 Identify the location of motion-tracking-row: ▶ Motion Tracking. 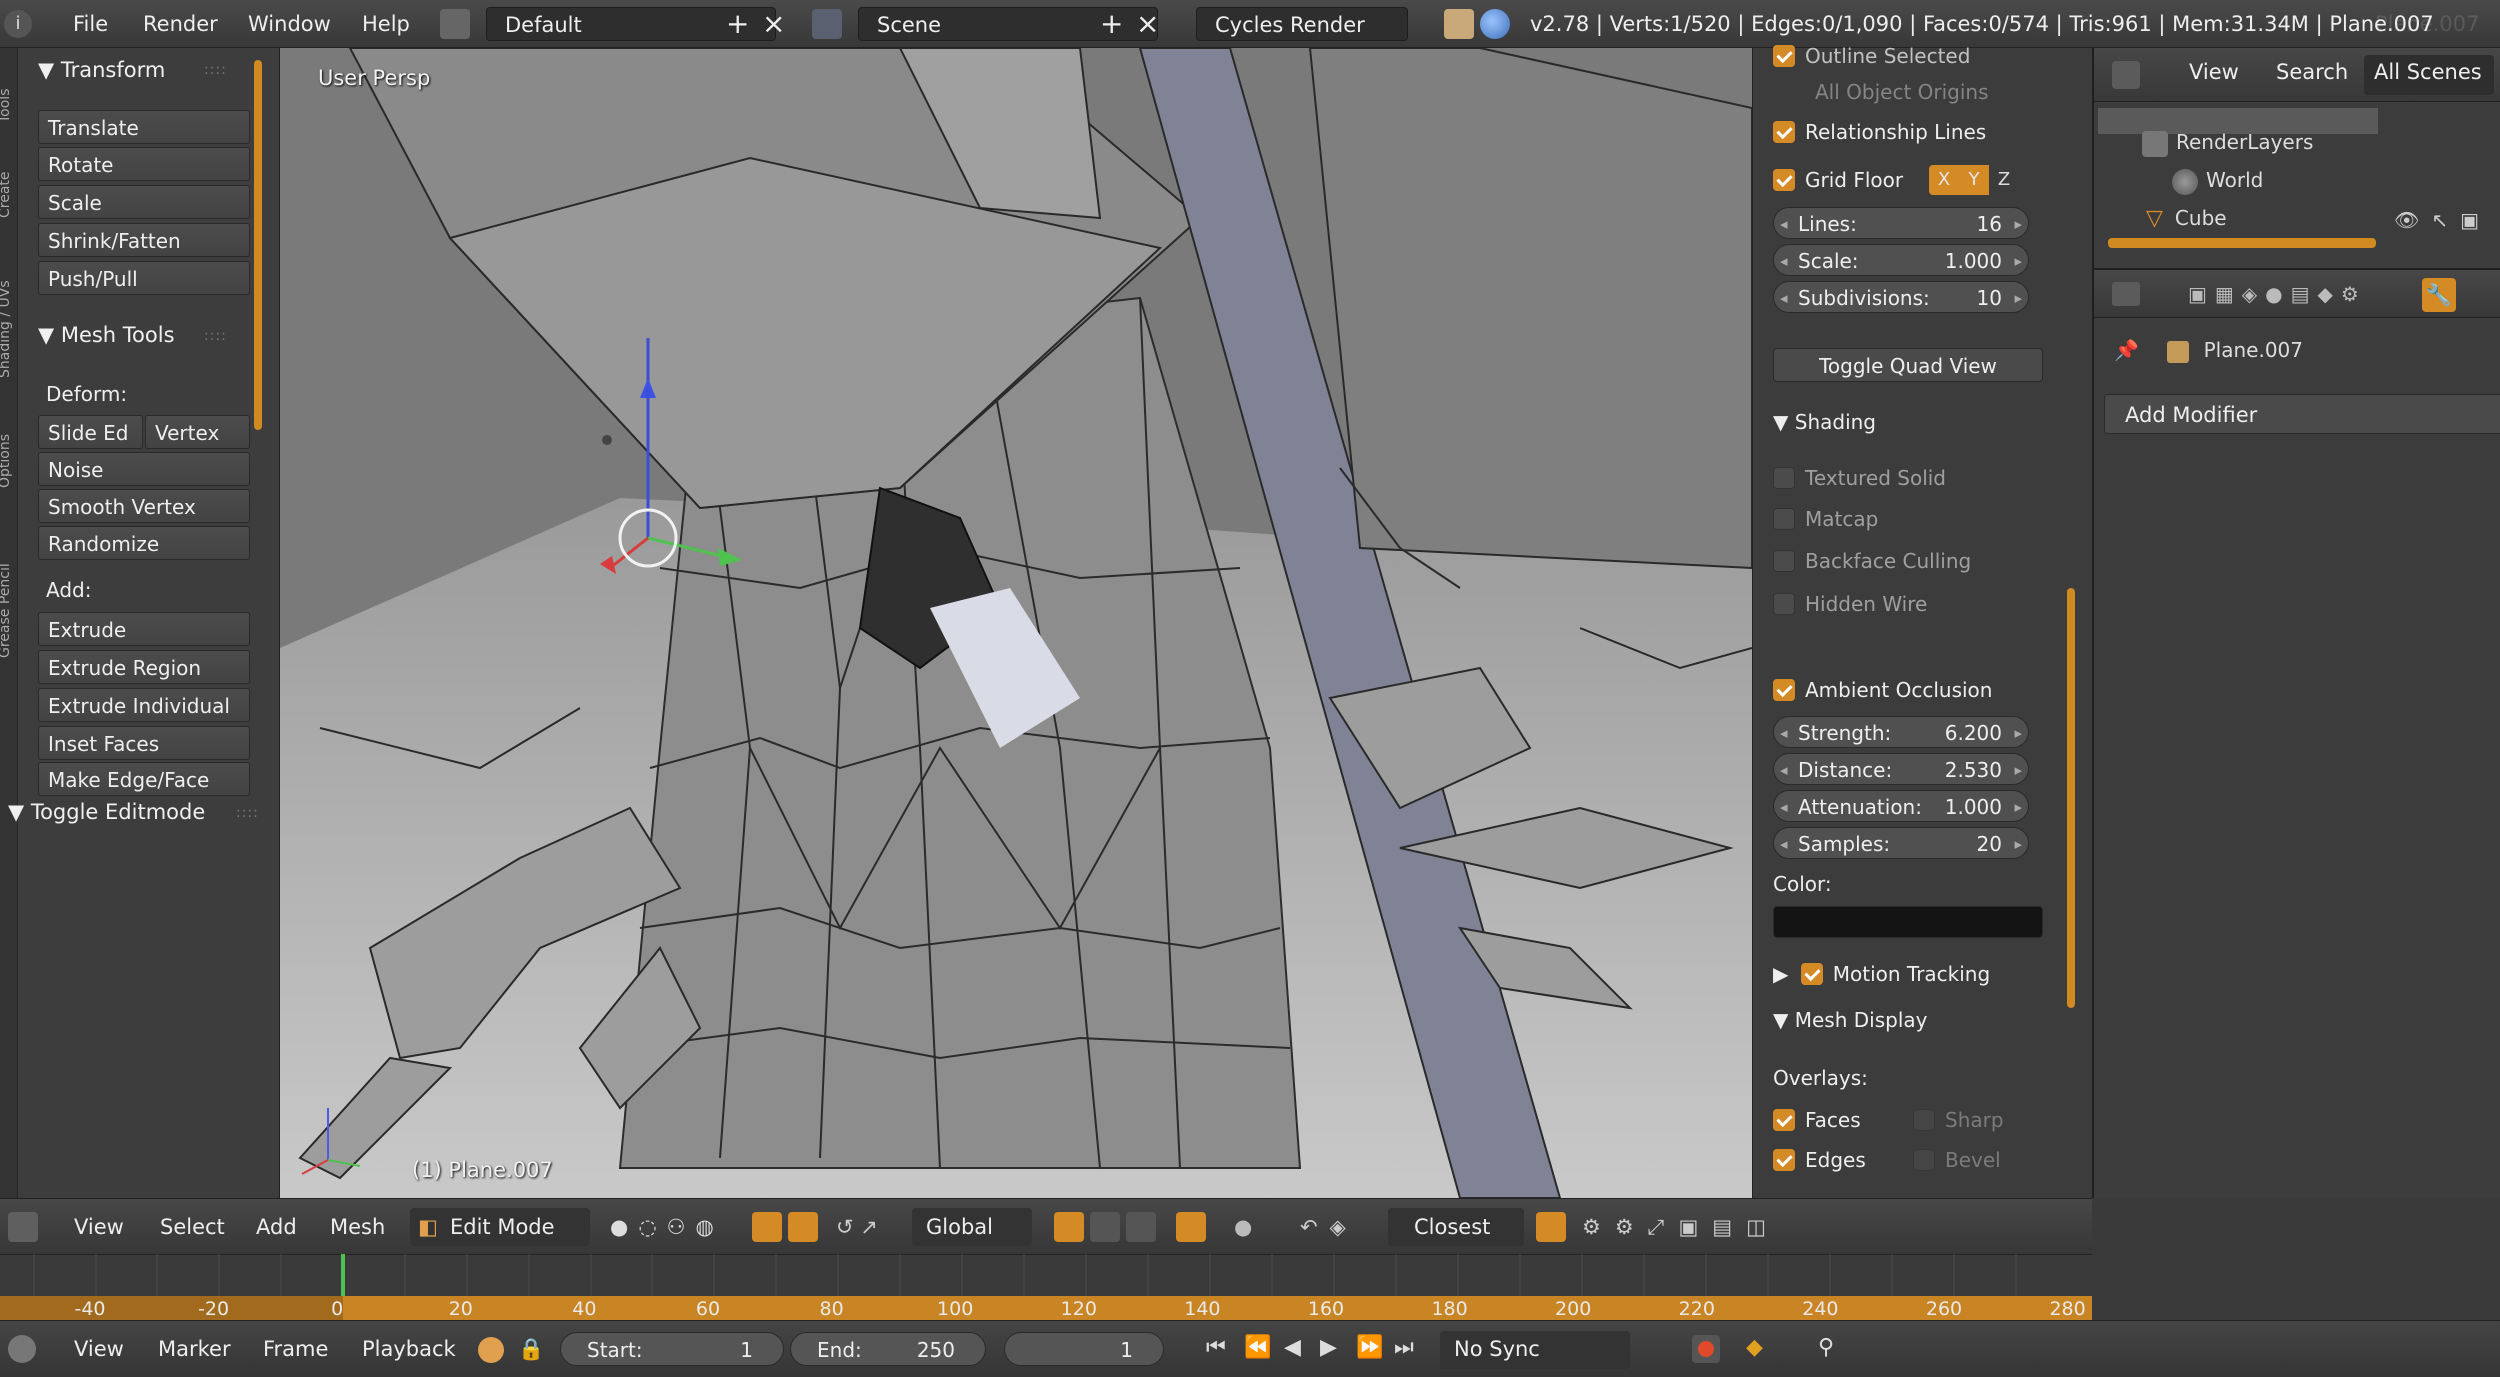
(1923, 974).